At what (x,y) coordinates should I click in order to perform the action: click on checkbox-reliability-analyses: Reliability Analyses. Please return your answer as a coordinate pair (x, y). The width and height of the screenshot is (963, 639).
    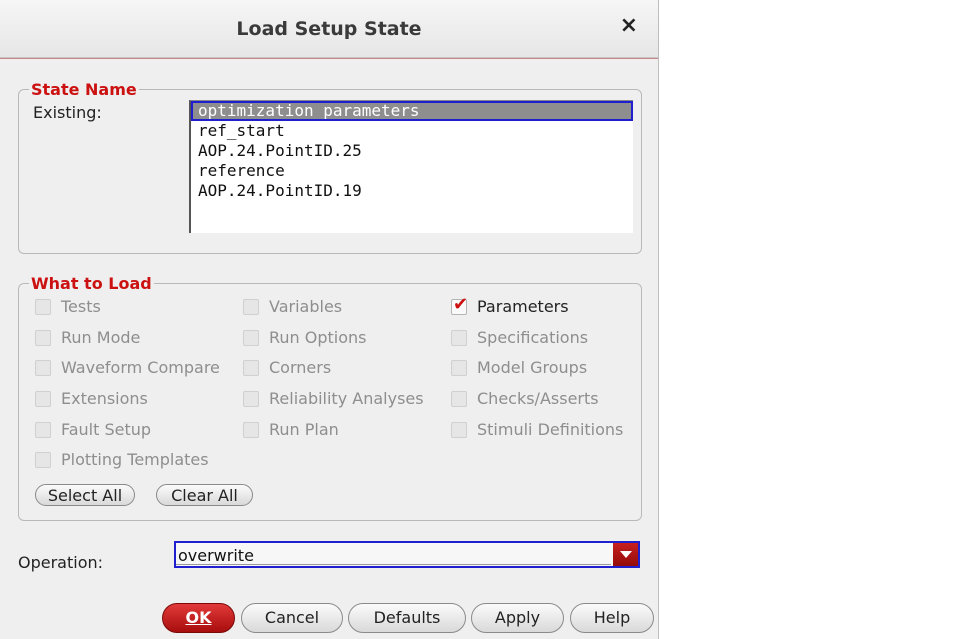
    Looking at the image, I should click on (333, 398).